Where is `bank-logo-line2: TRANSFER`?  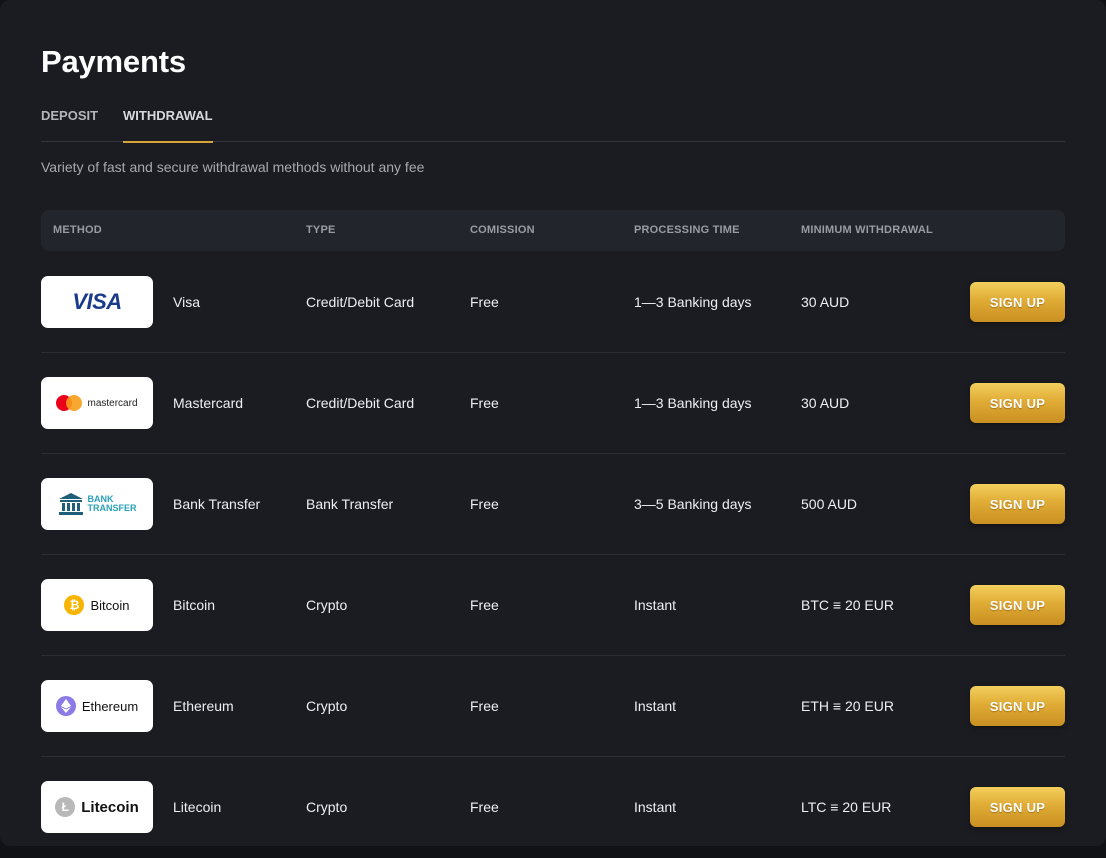 bank-logo-line2: TRANSFER is located at coordinates (112, 508).